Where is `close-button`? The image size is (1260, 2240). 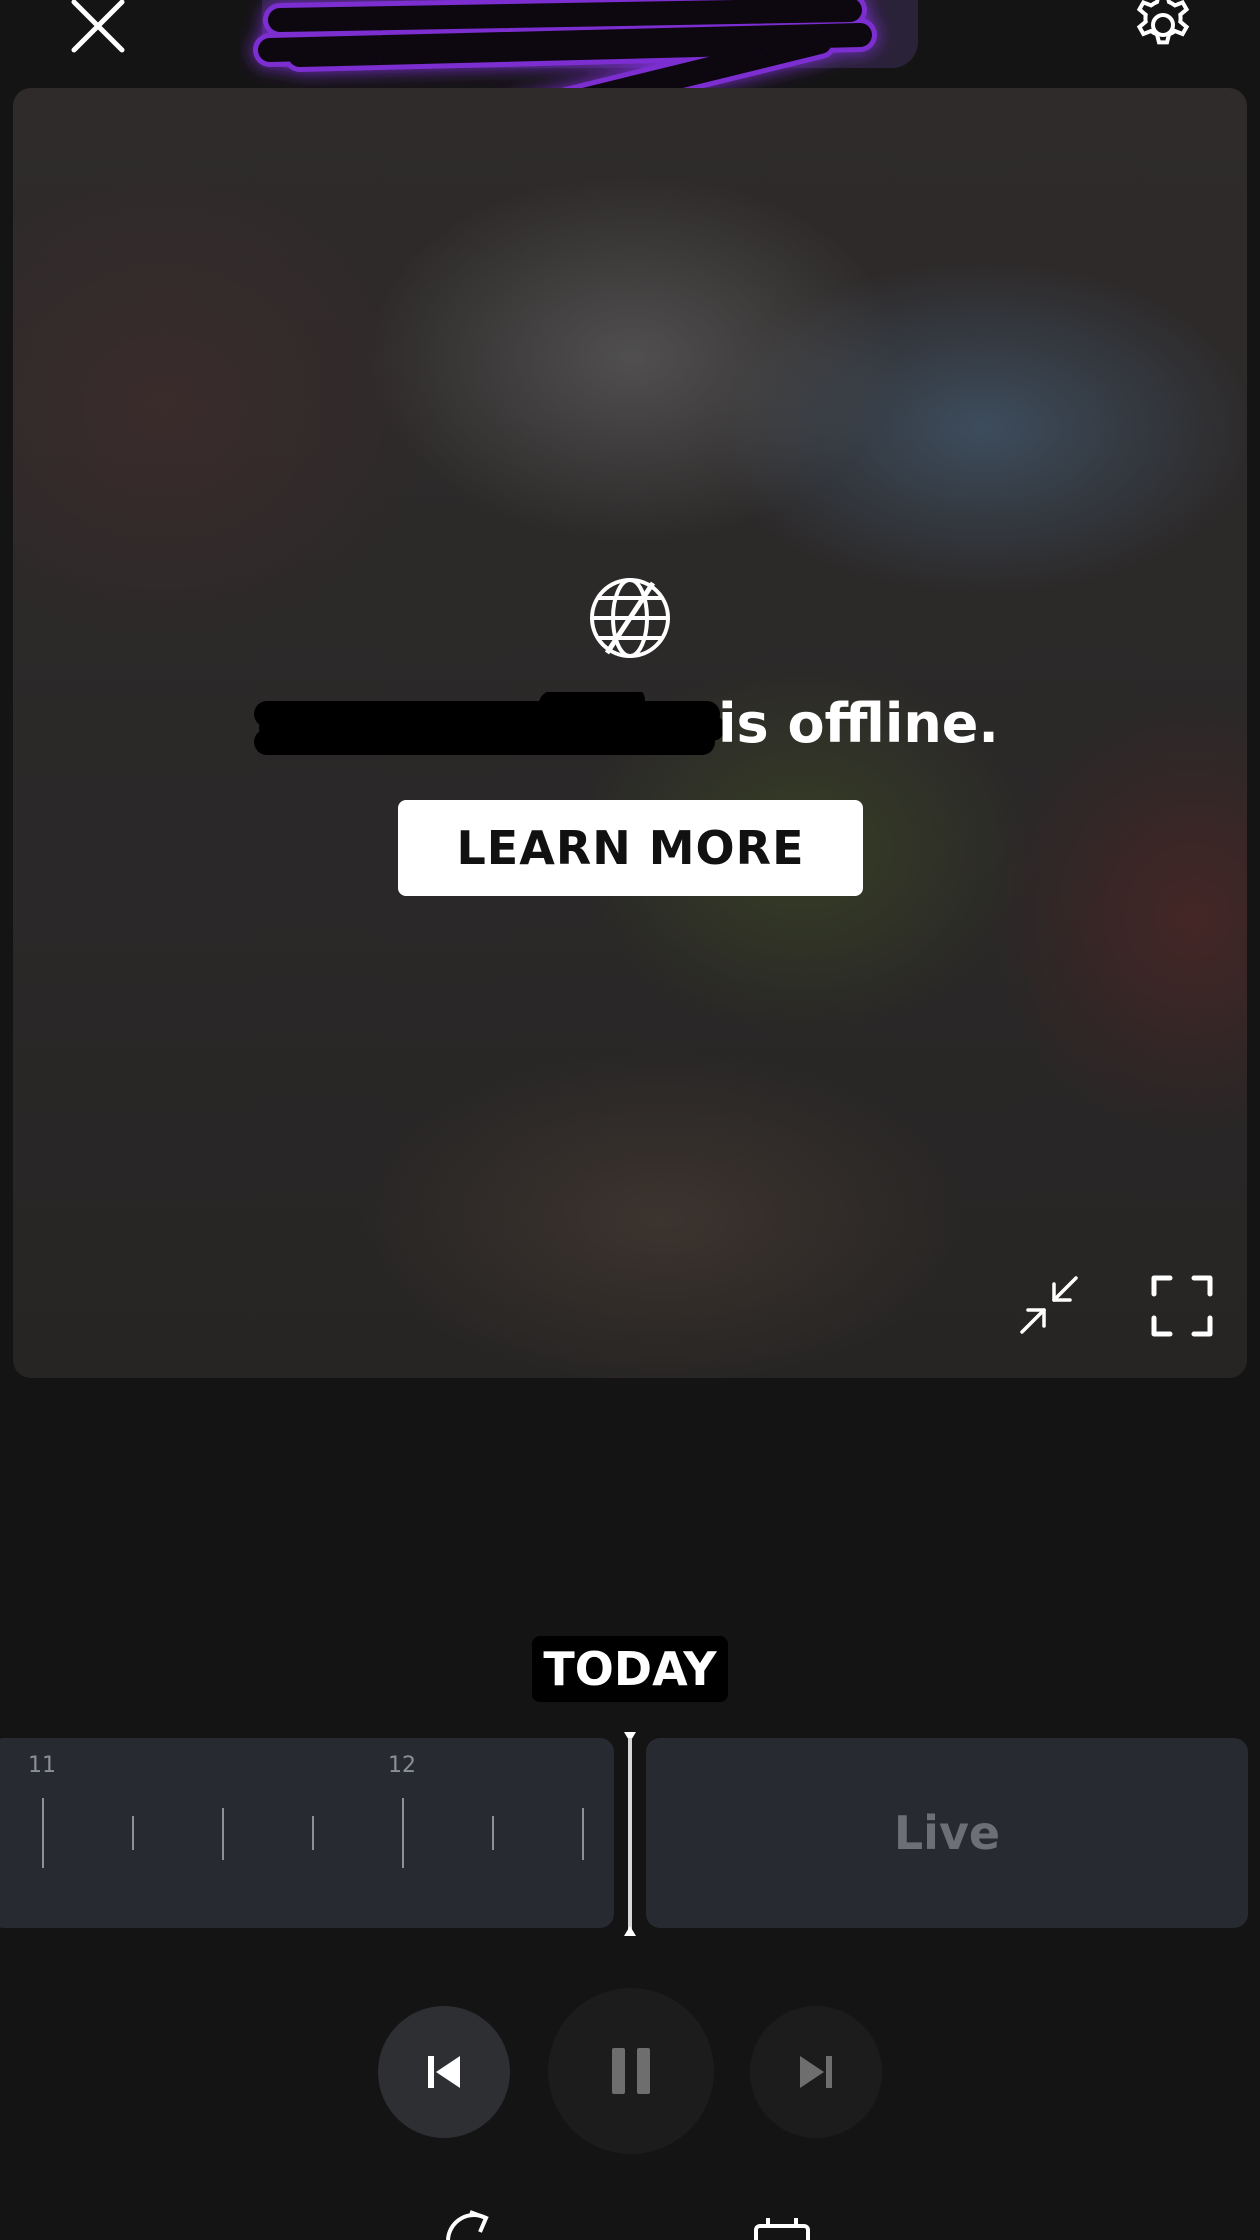 close-button is located at coordinates (98, 31).